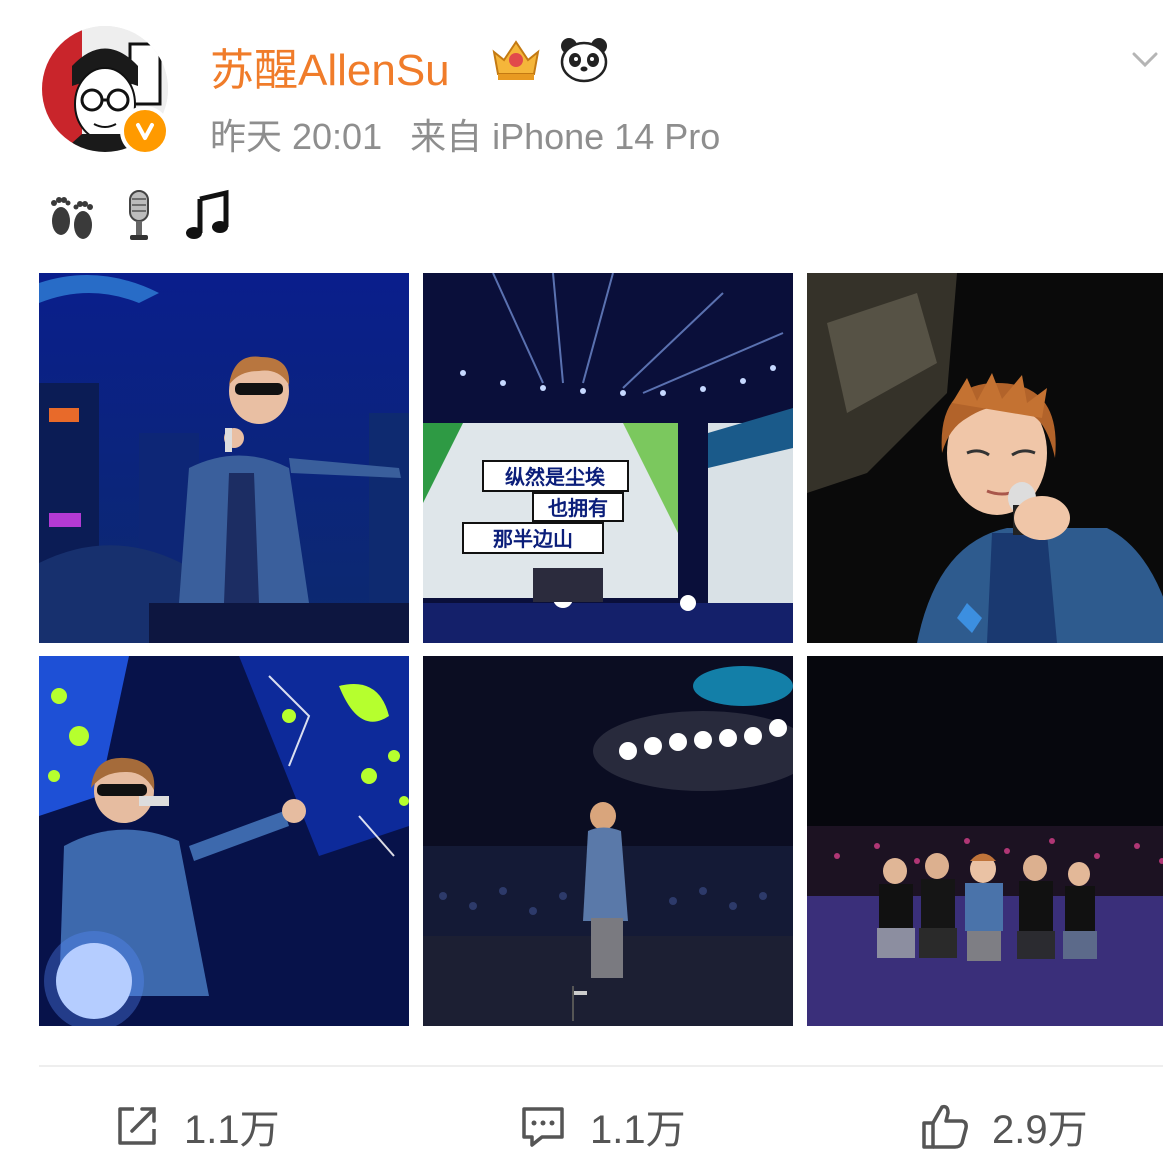 The width and height of the screenshot is (1163, 1170). I want to click on like-button: 2.9万, so click(1004, 1126).